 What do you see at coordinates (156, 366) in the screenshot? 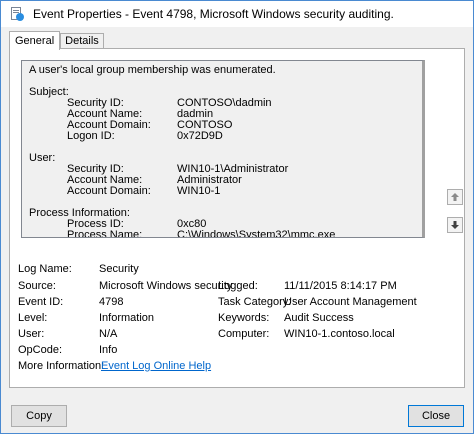
I see `event-log-online-help-link: Event Log Online Help` at bounding box center [156, 366].